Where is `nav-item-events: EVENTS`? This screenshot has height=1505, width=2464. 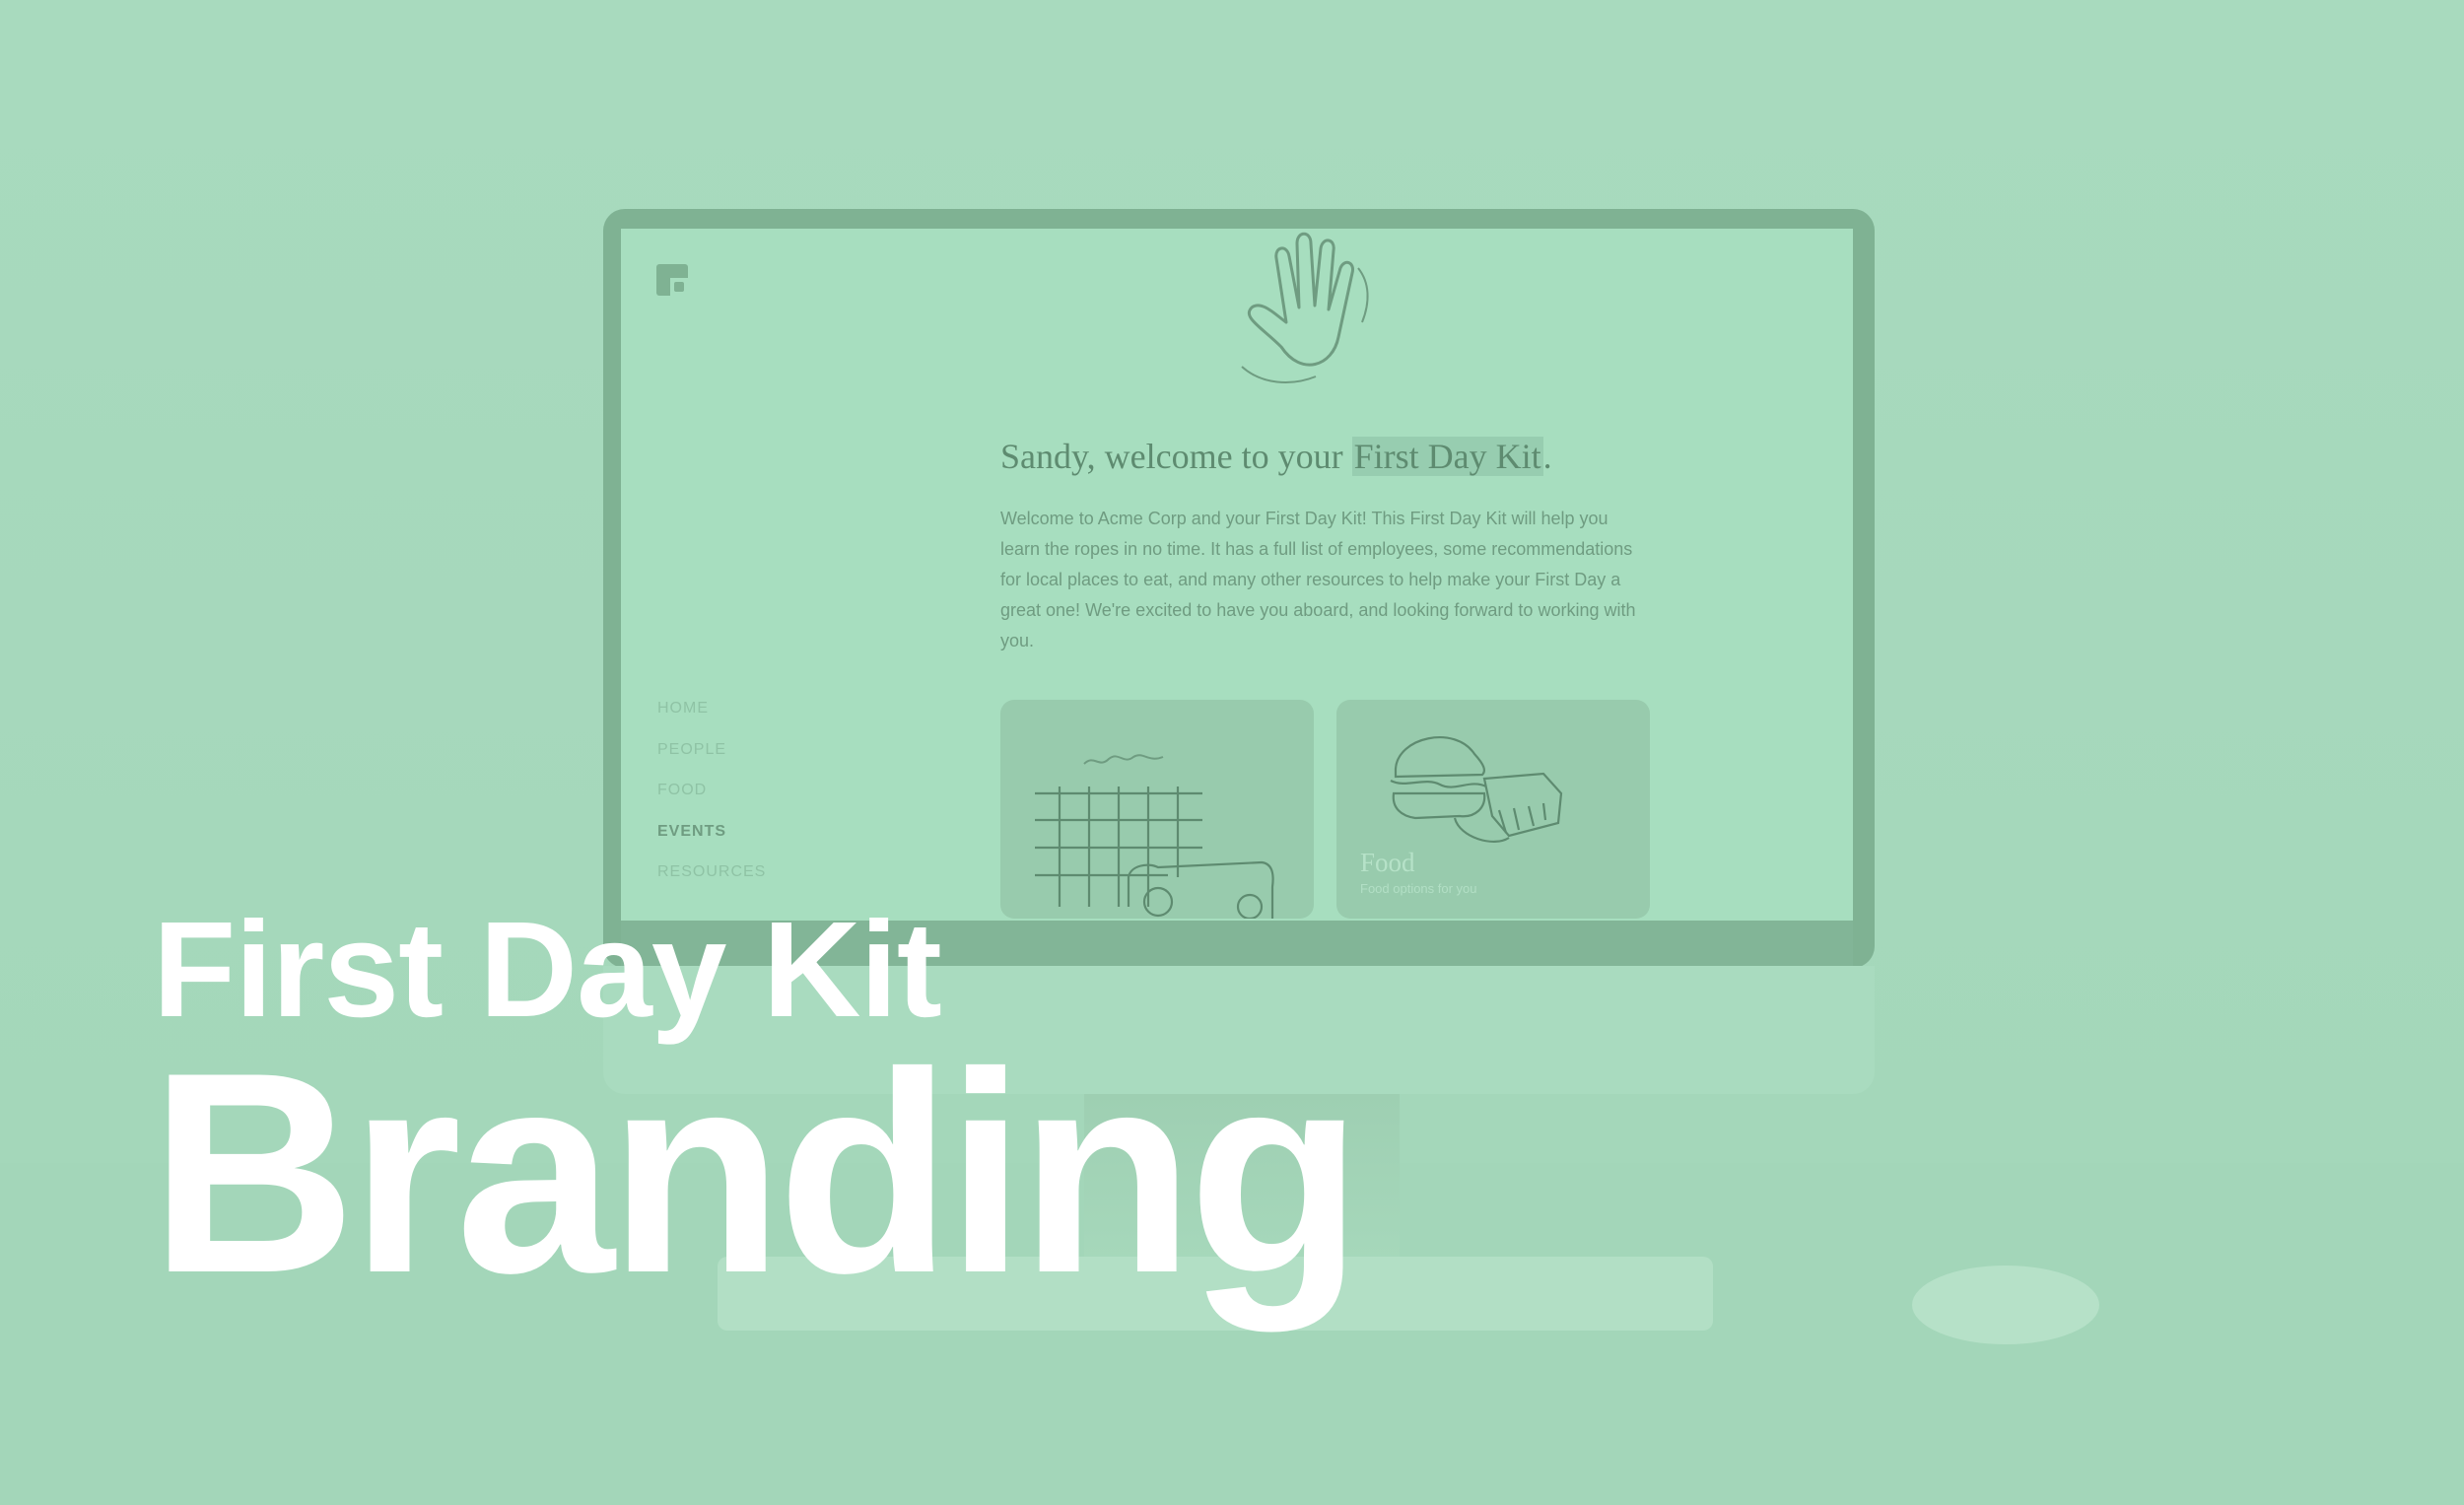
nav-item-events: EVENTS is located at coordinates (711, 843).